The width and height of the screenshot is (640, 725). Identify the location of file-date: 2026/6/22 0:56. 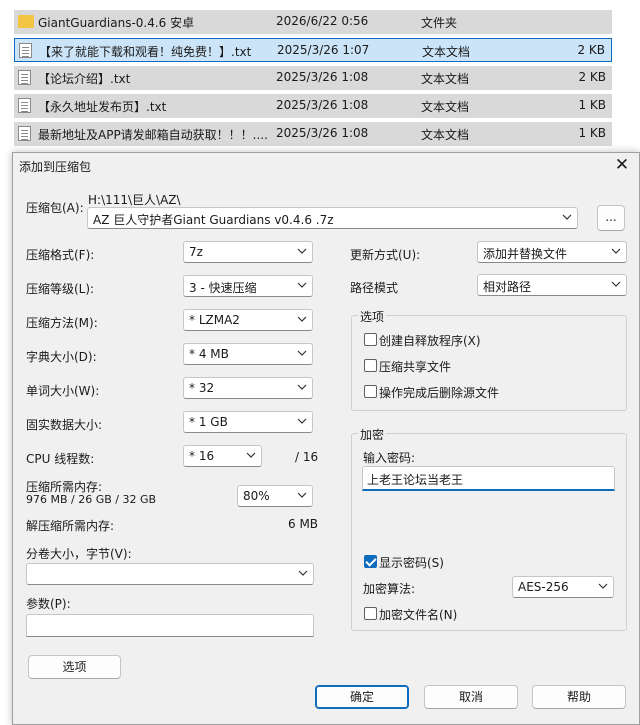
(322, 21).